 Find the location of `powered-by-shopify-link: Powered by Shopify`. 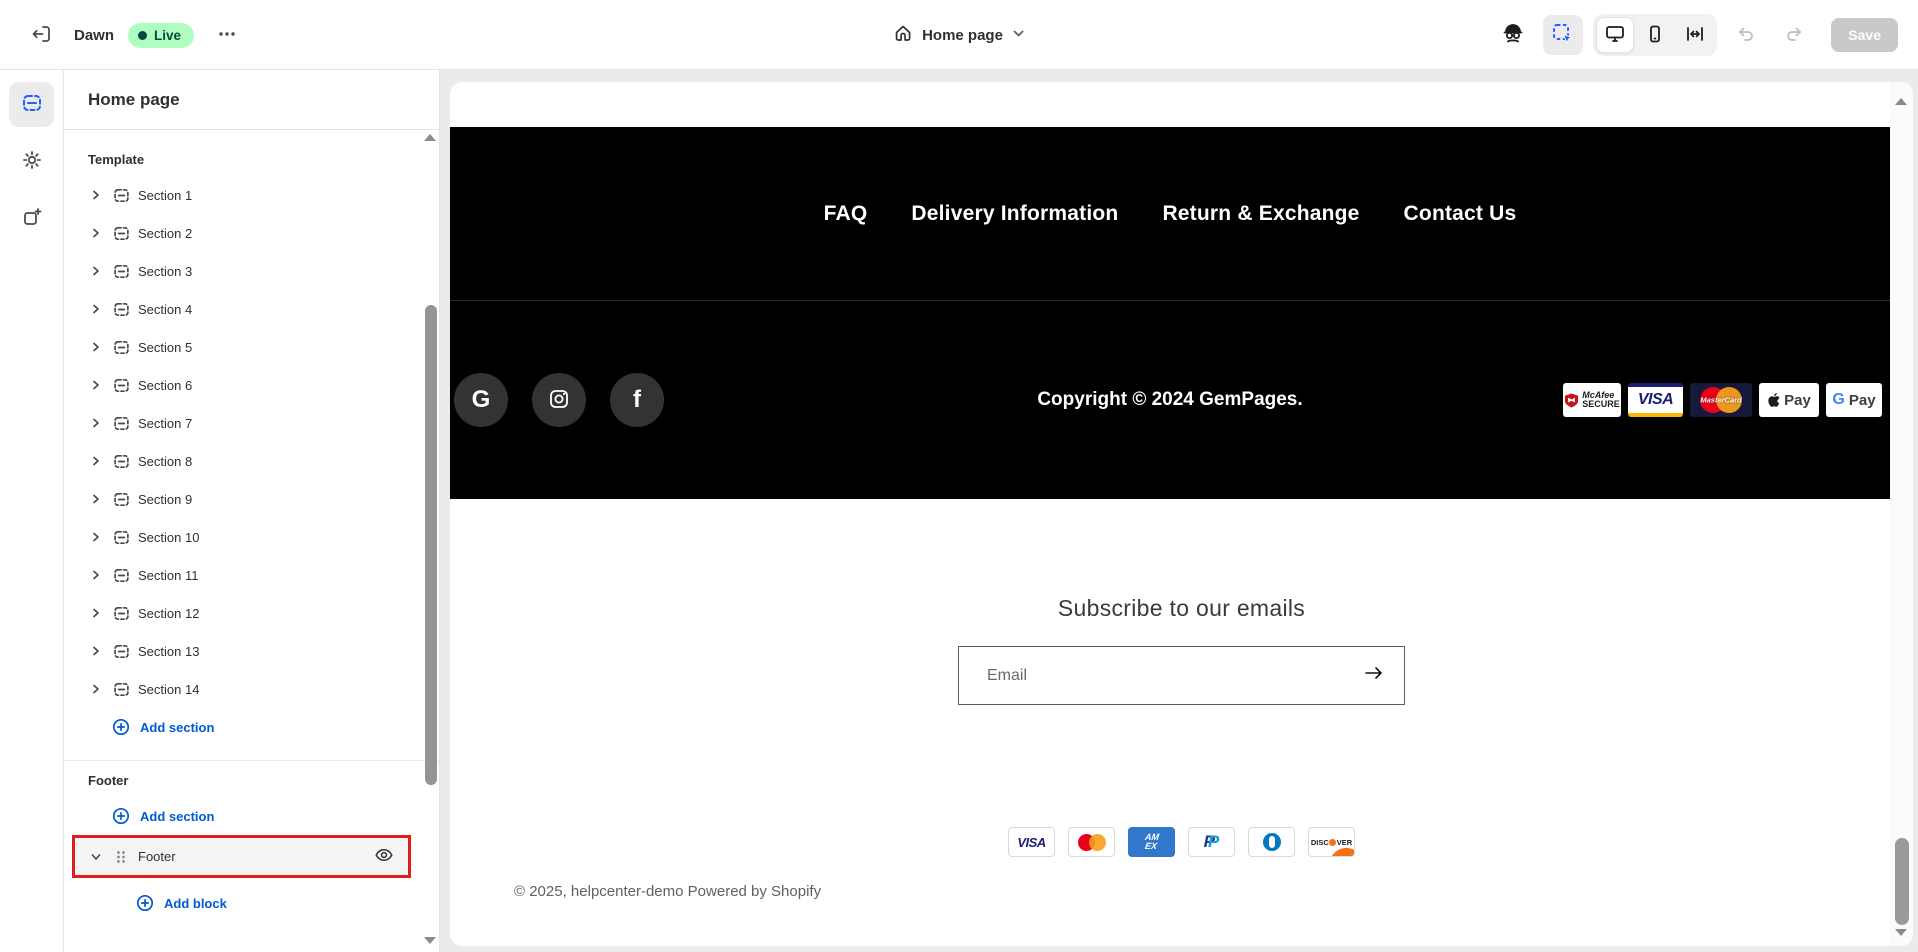

powered-by-shopify-link: Powered by Shopify is located at coordinates (754, 891).